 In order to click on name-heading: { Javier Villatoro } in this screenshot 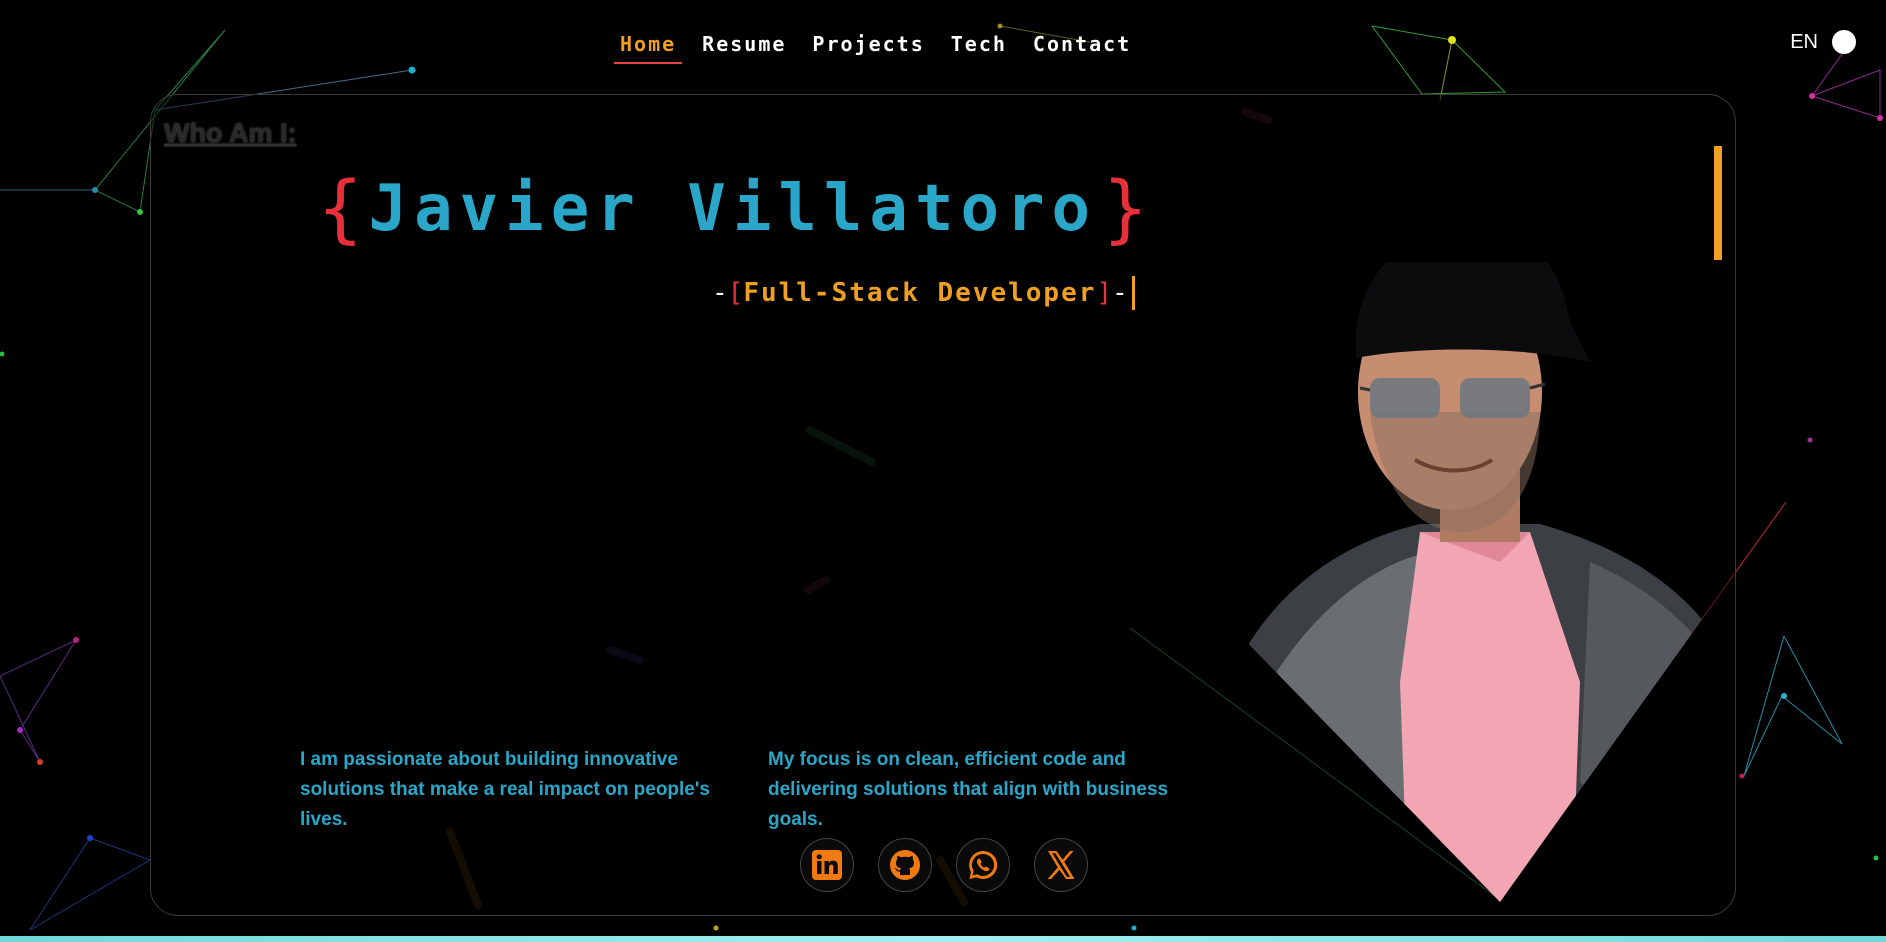, I will do `click(733, 209)`.